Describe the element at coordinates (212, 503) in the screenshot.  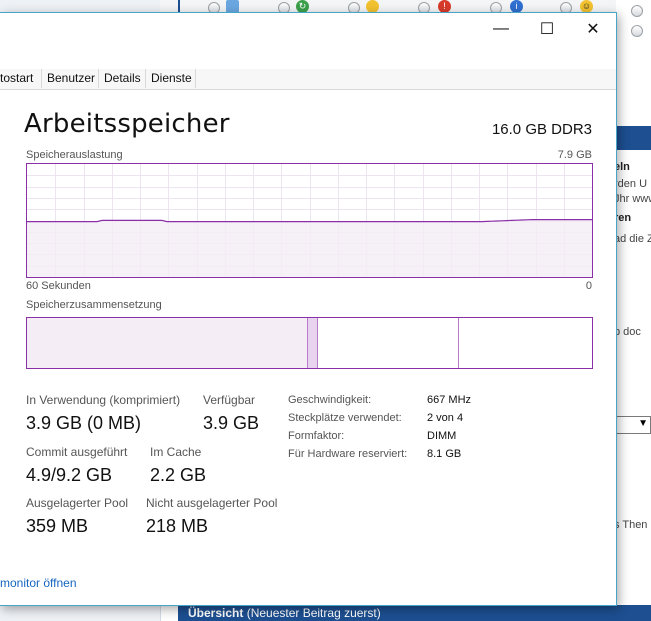
I see `nonpaged-pool-label: Nicht ausgelagerter Pool` at that location.